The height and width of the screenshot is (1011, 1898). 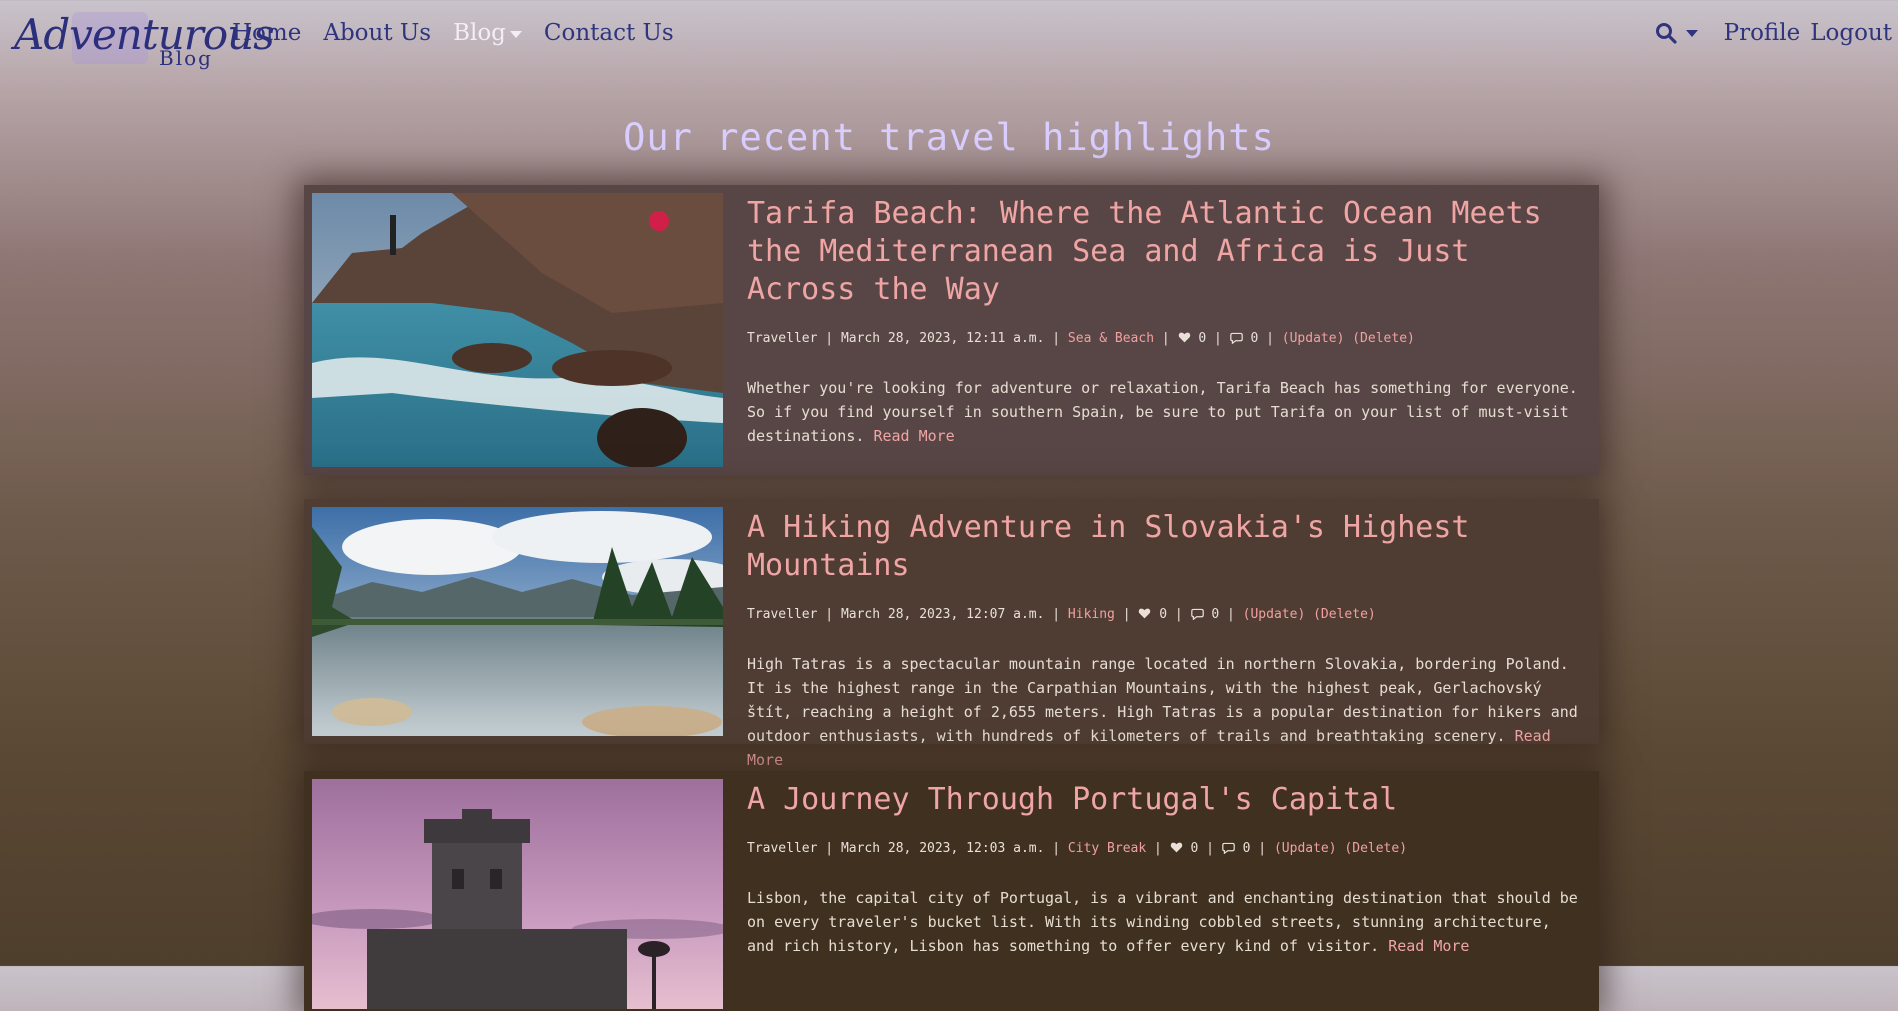 I want to click on coast-image, so click(x=517, y=330).